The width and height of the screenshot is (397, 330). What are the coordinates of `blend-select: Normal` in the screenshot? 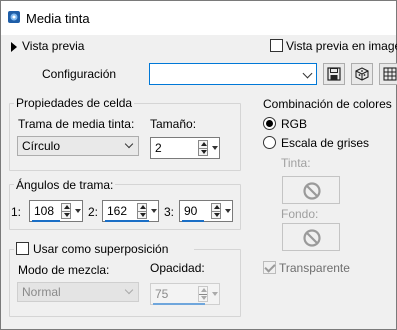 It's located at (78, 292).